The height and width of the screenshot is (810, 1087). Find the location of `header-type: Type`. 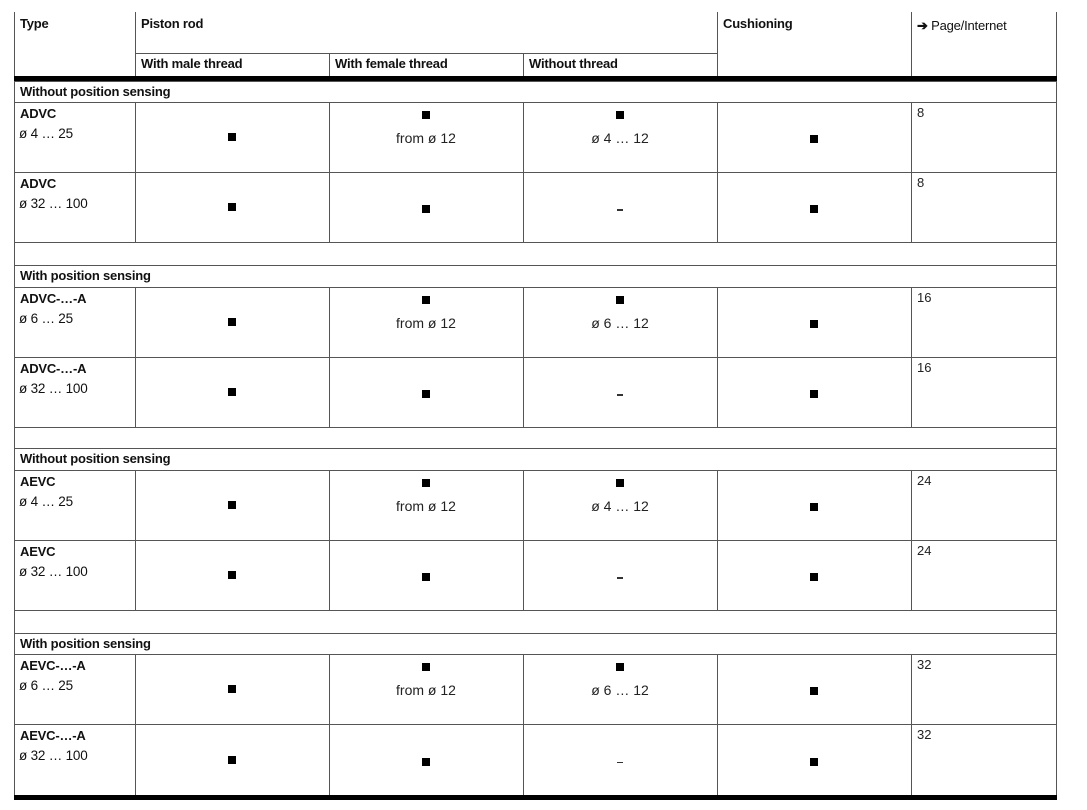

header-type: Type is located at coordinates (34, 23).